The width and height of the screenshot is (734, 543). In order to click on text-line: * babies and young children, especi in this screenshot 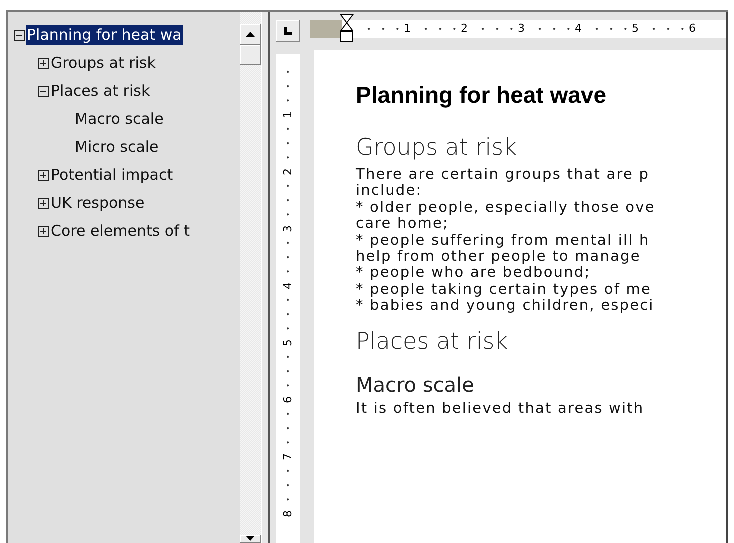, I will do `click(506, 306)`.